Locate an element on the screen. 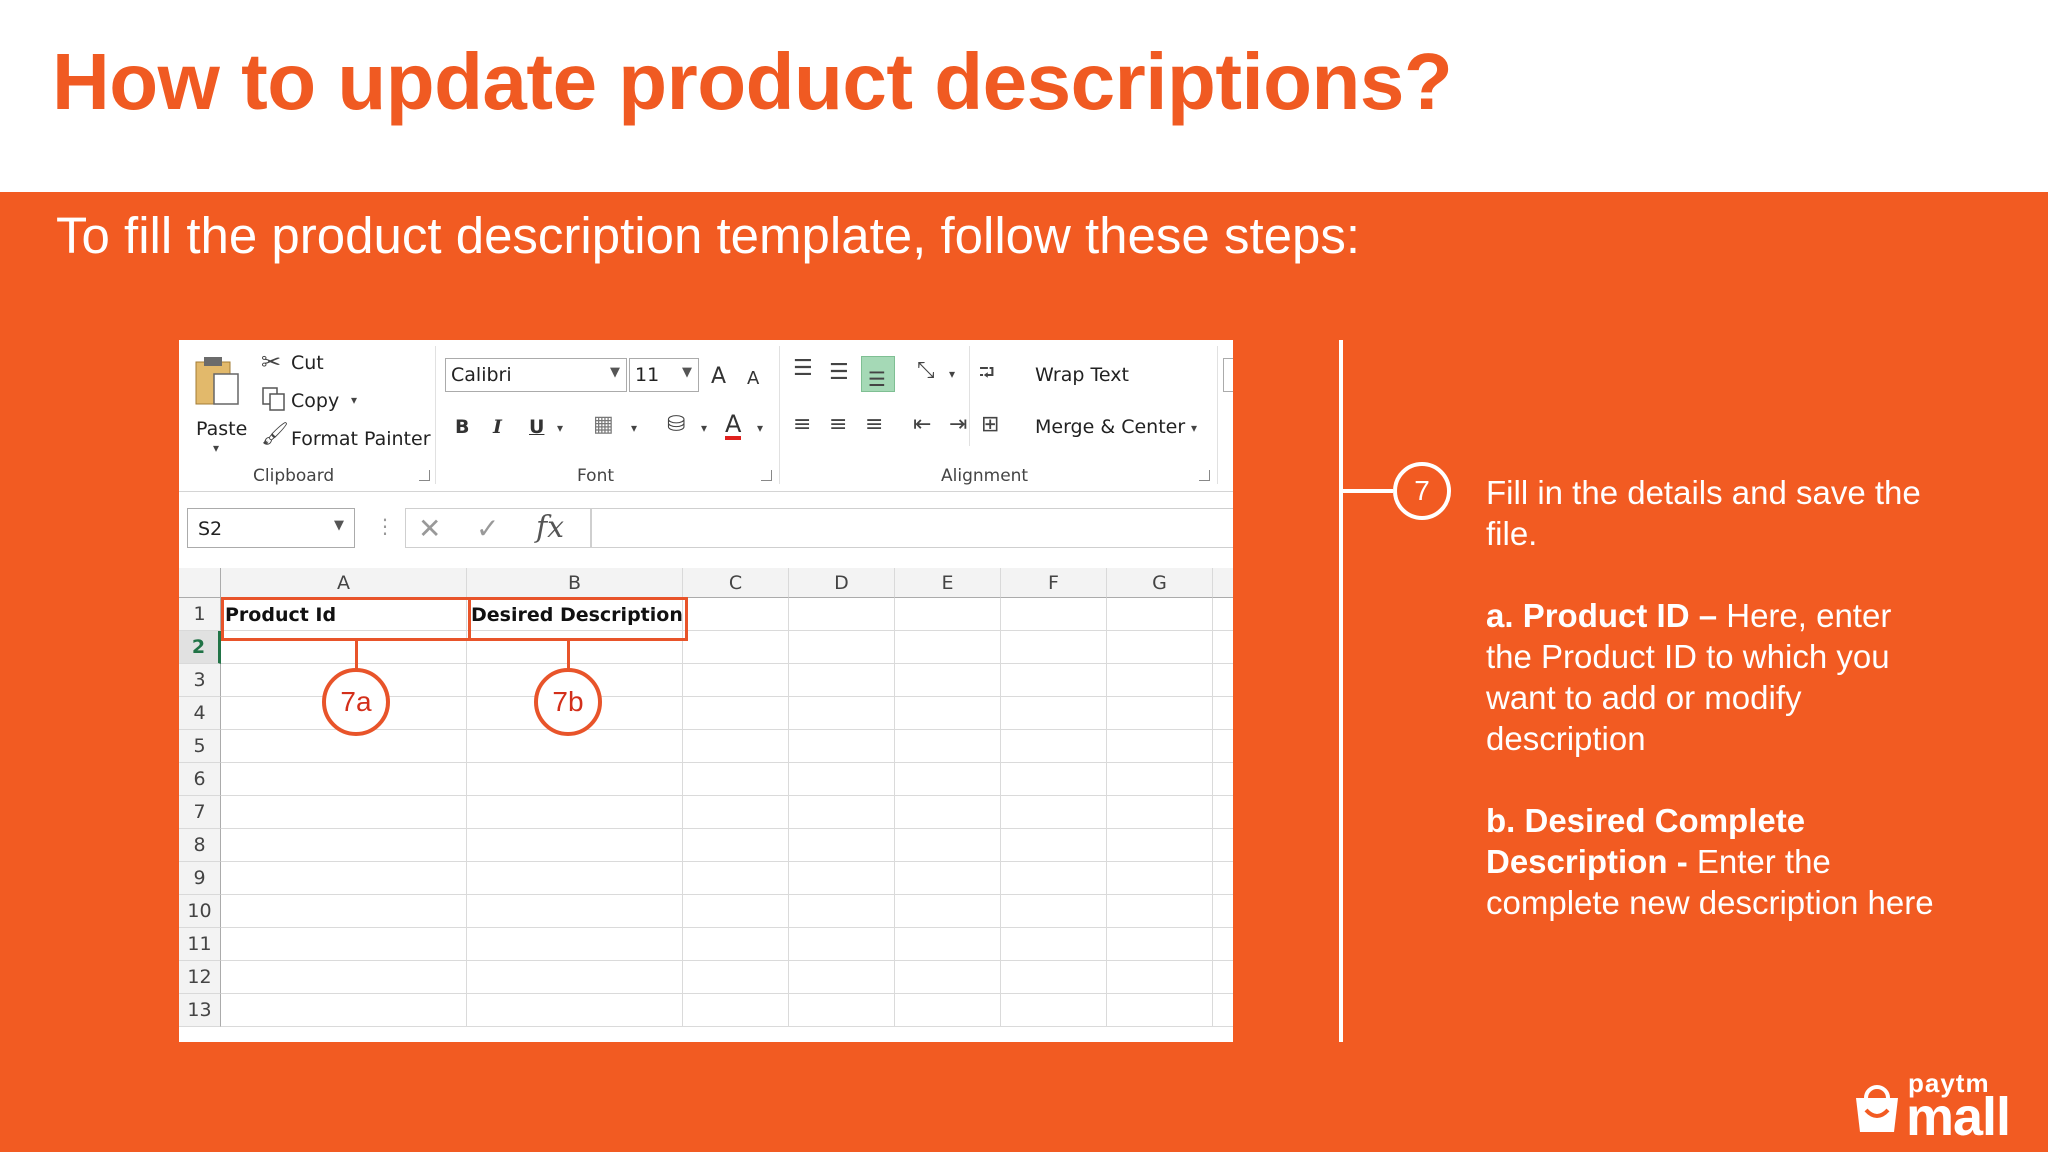  align-middle-icon: ☰ is located at coordinates (839, 373).